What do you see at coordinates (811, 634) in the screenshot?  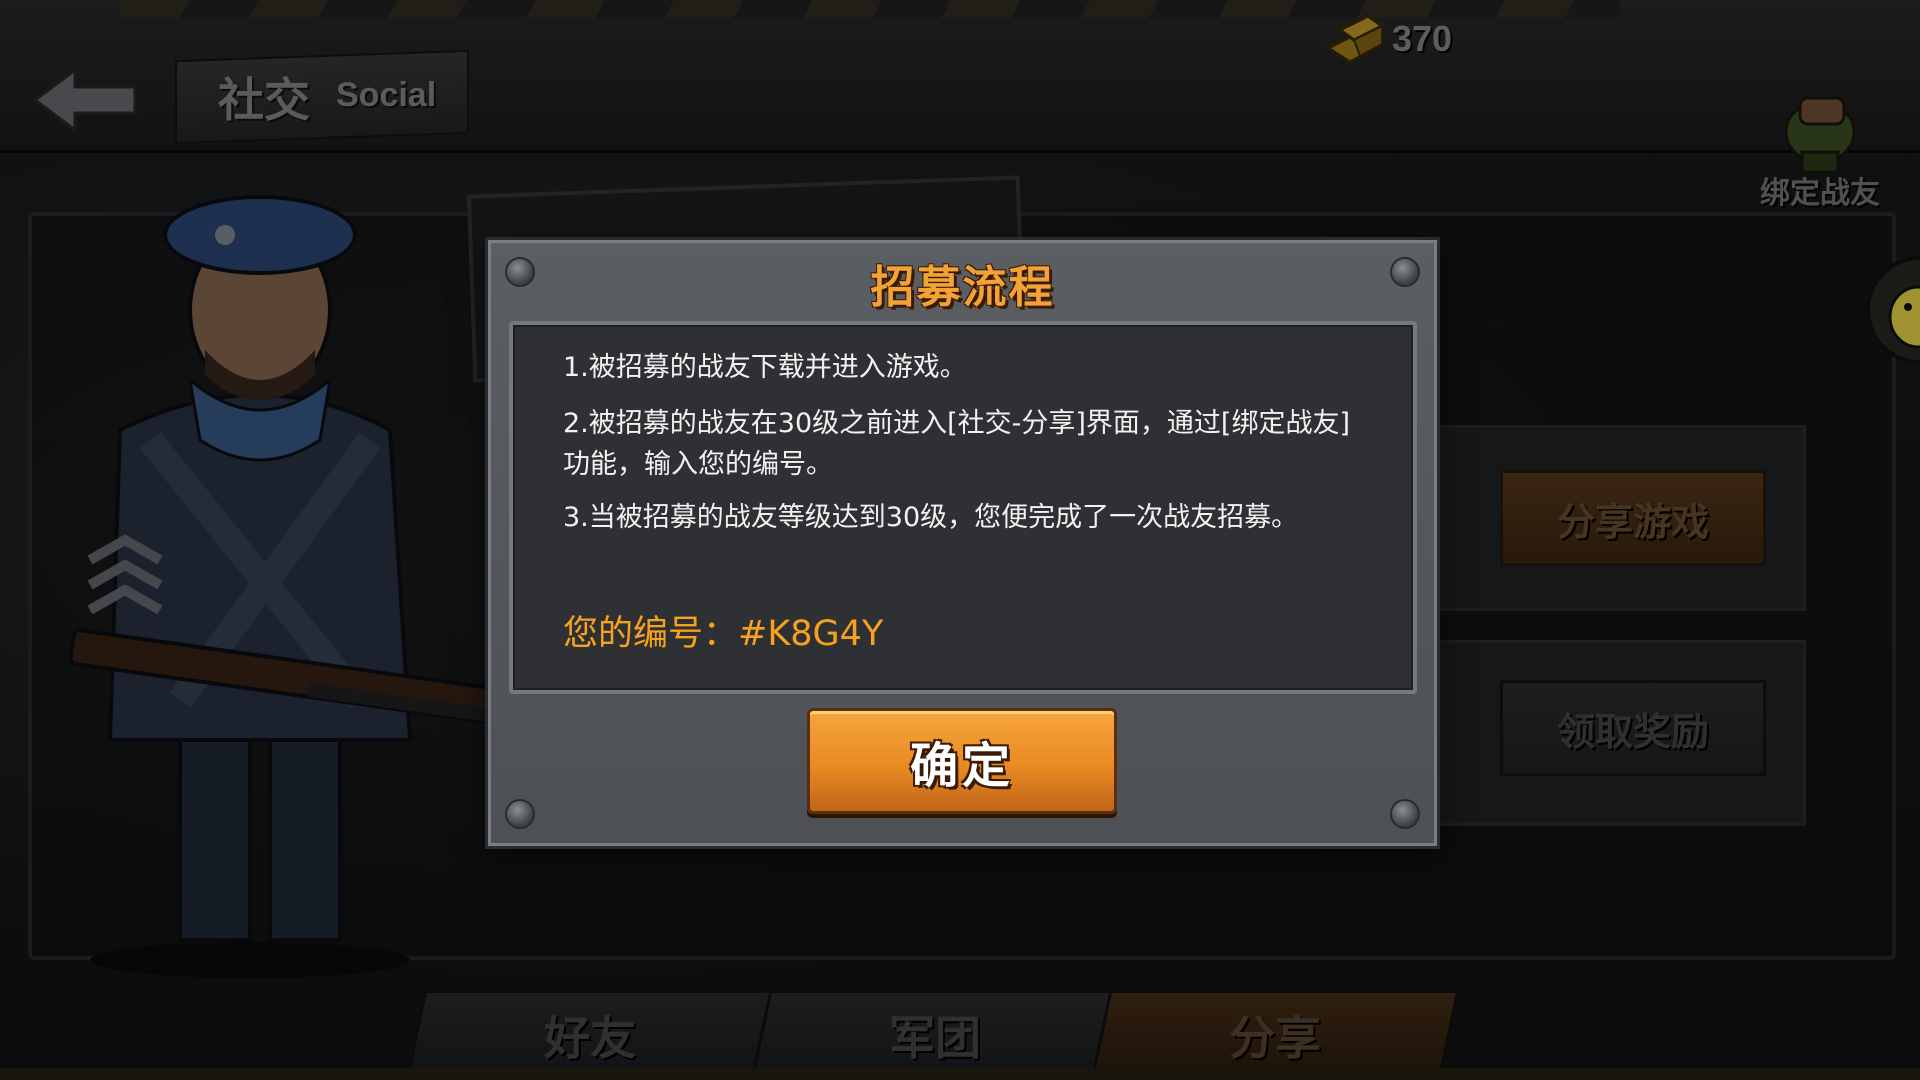 I see `recruit-code-value: #K8G4Y` at bounding box center [811, 634].